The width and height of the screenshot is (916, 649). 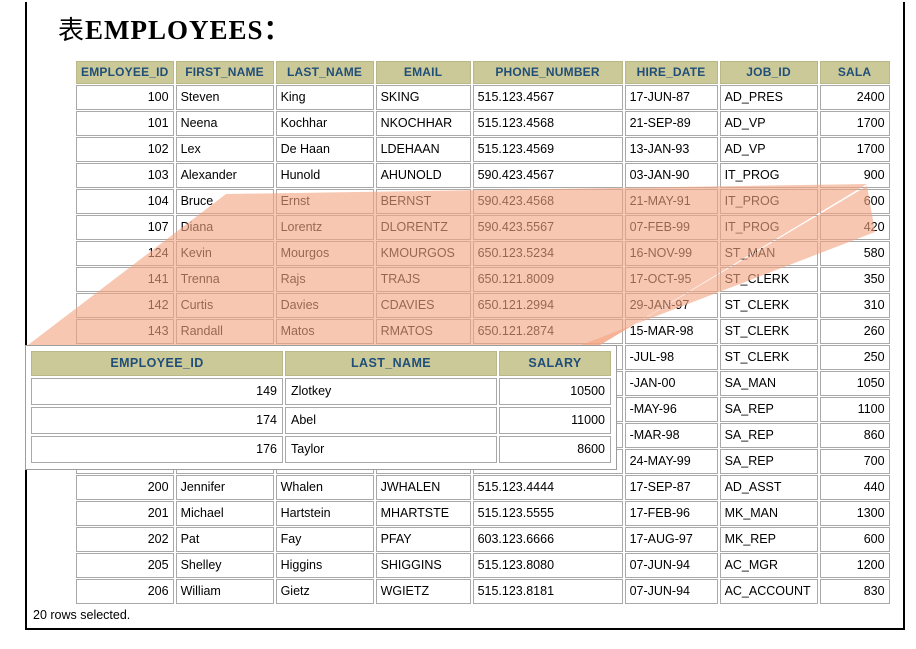 What do you see at coordinates (423, 487) in the screenshot?
I see `cell-email: JWHALEN` at bounding box center [423, 487].